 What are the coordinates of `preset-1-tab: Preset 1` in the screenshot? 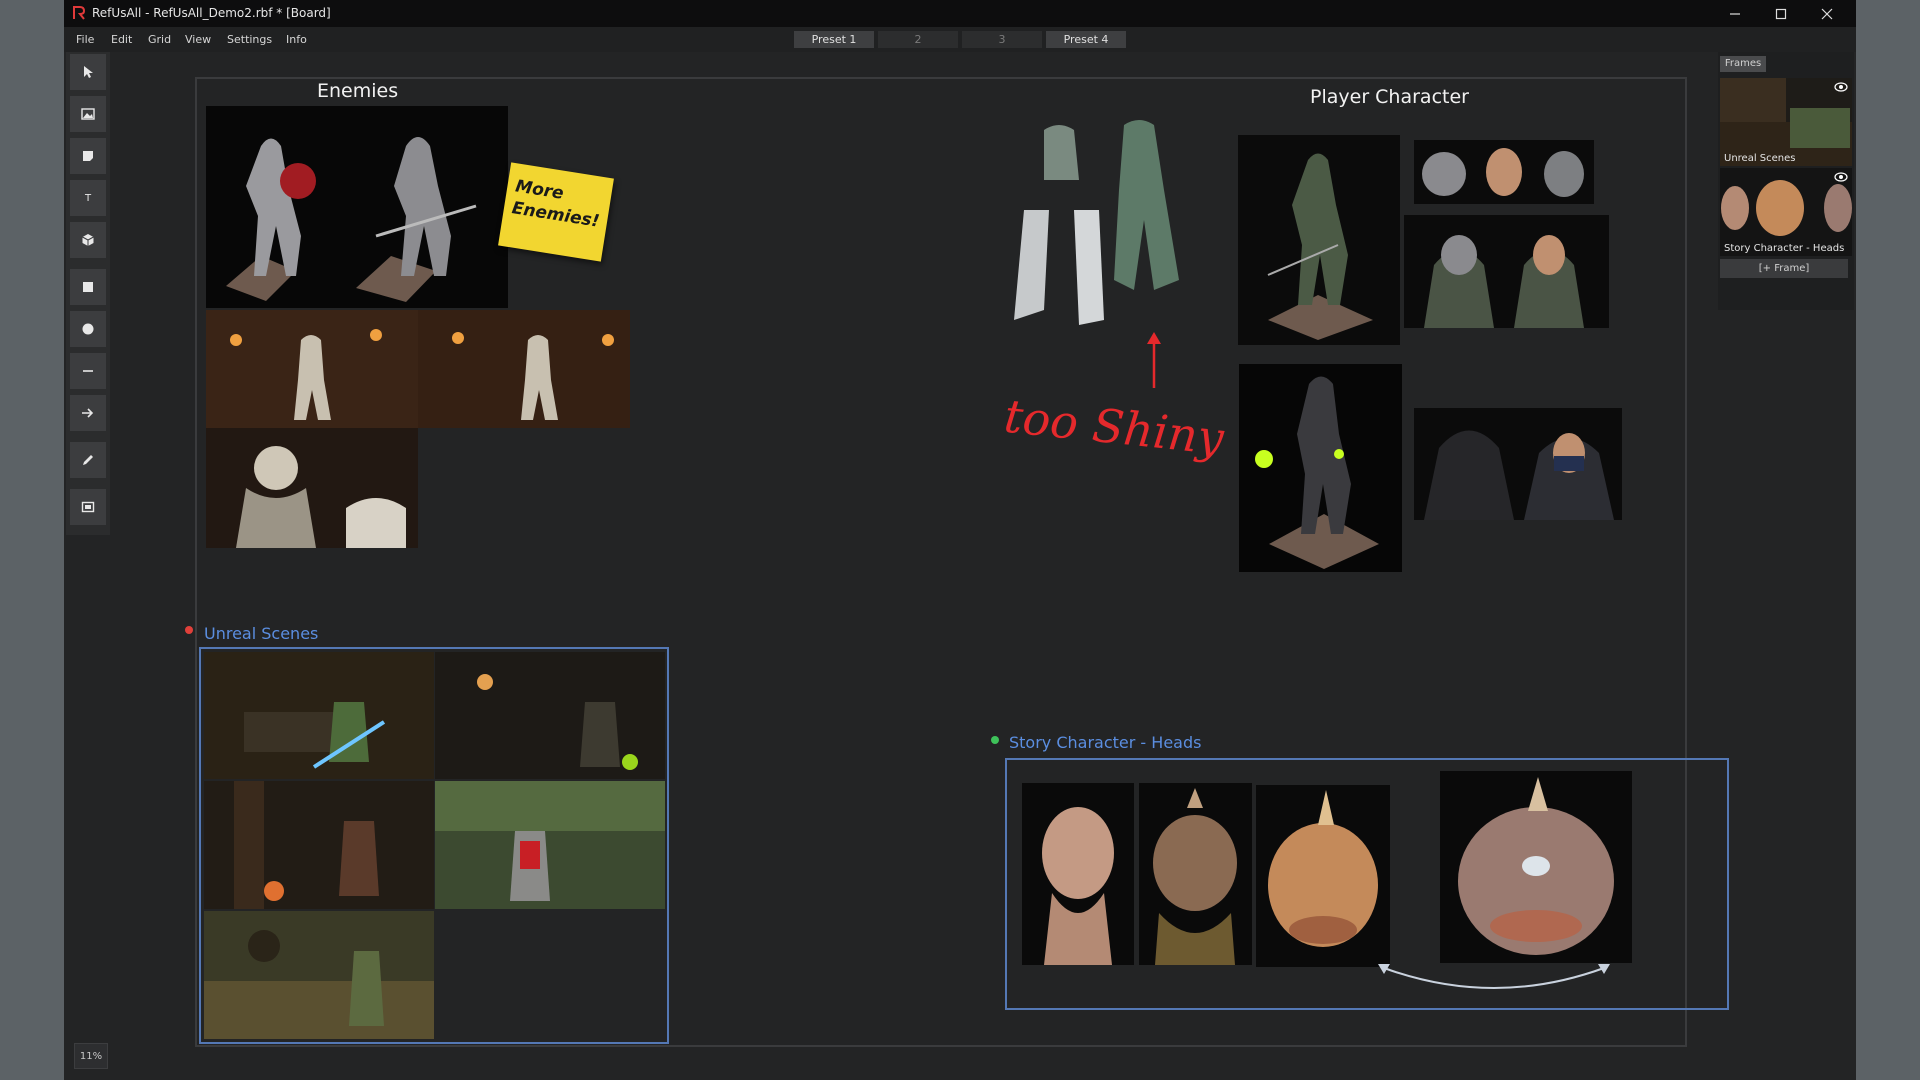 It's located at (834, 39).